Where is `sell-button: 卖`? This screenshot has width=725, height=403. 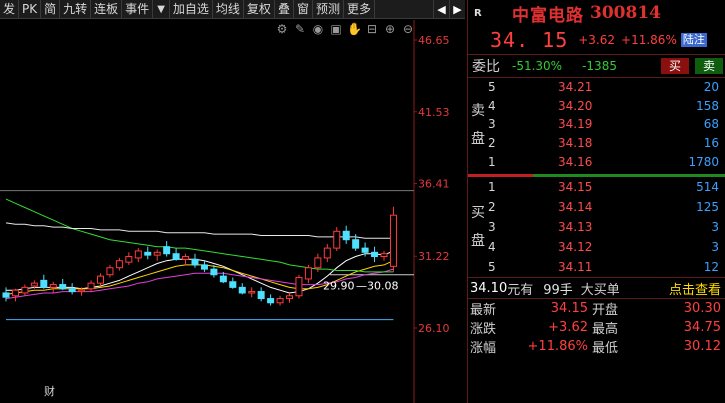 sell-button: 卖 is located at coordinates (708, 66).